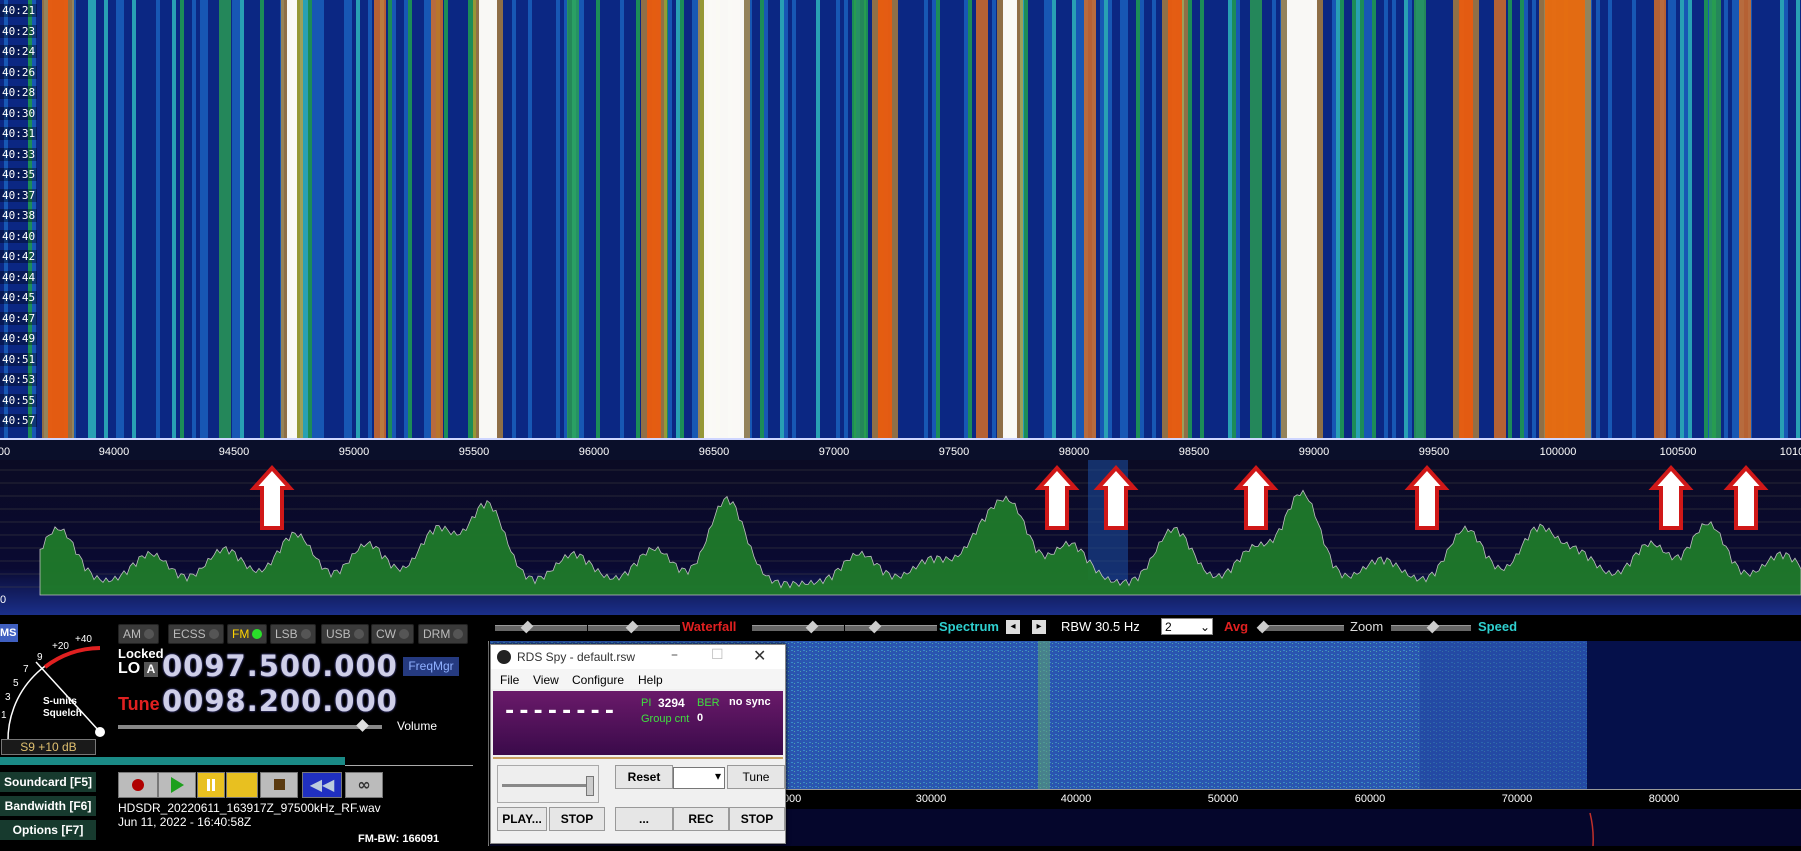  Describe the element at coordinates (19, 379) in the screenshot. I see `time-label: 40:53` at that location.